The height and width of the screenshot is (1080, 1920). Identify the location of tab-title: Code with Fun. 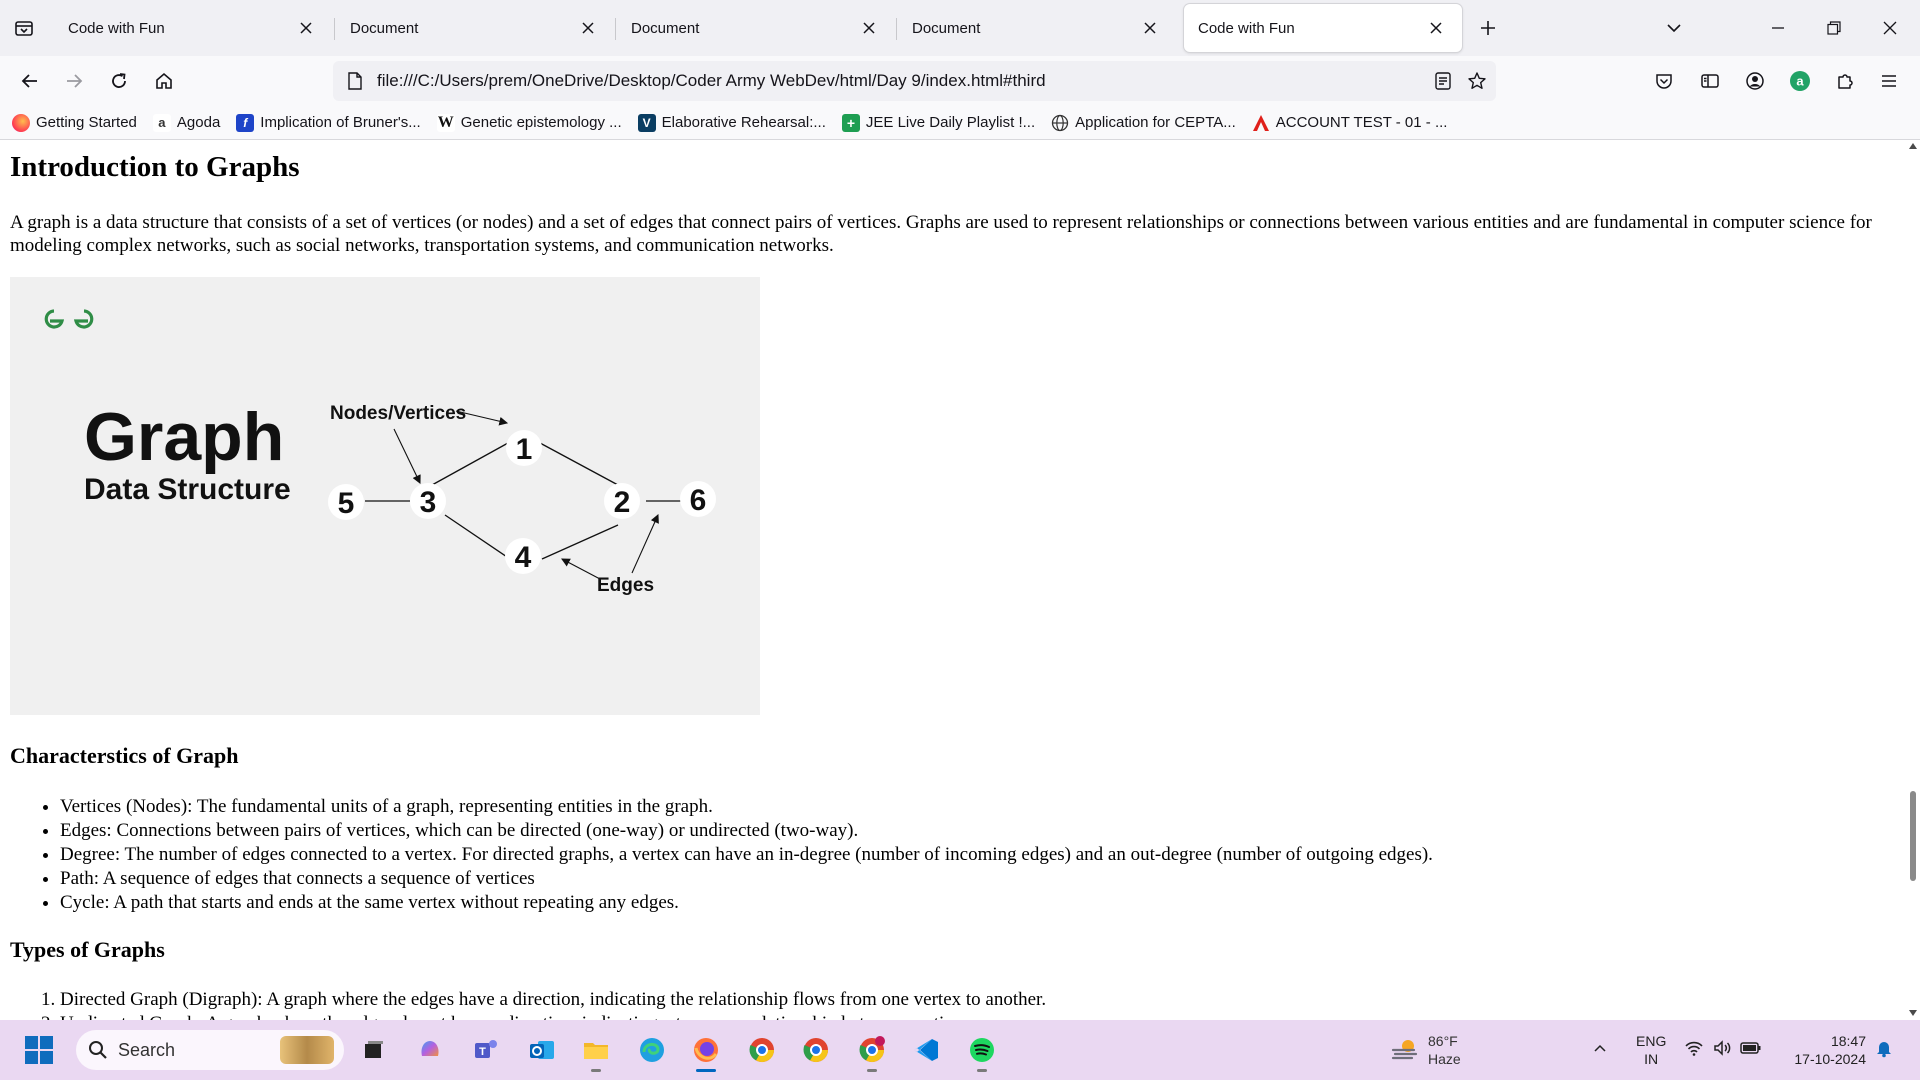
(1246, 28).